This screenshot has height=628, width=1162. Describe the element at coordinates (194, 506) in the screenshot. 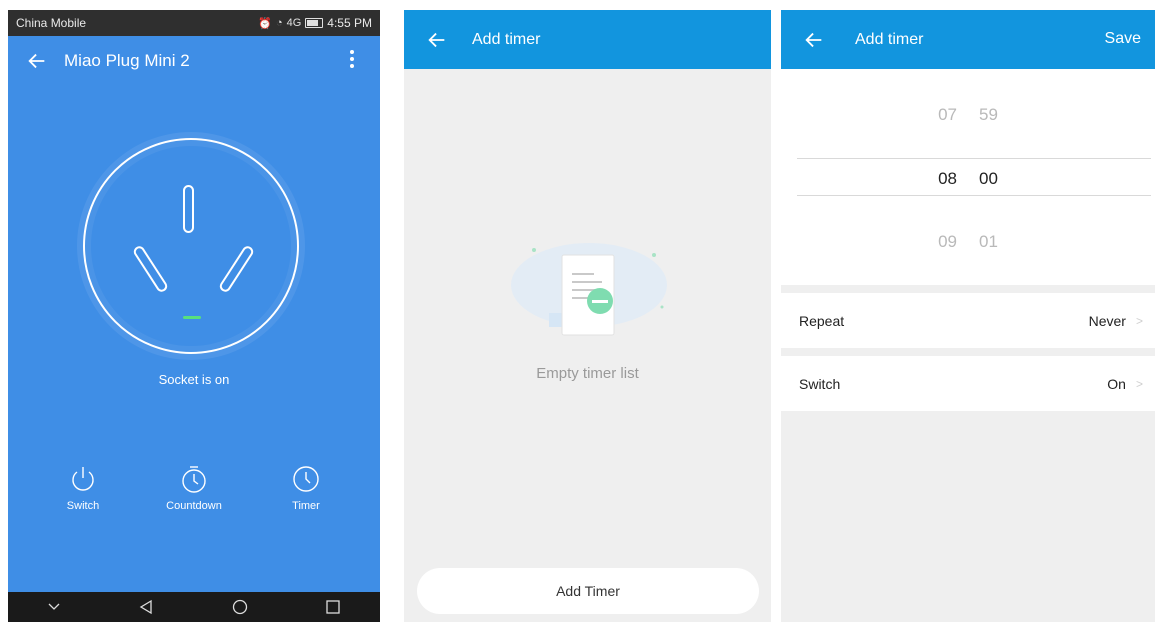

I see `countdown-label: Countdown` at that location.